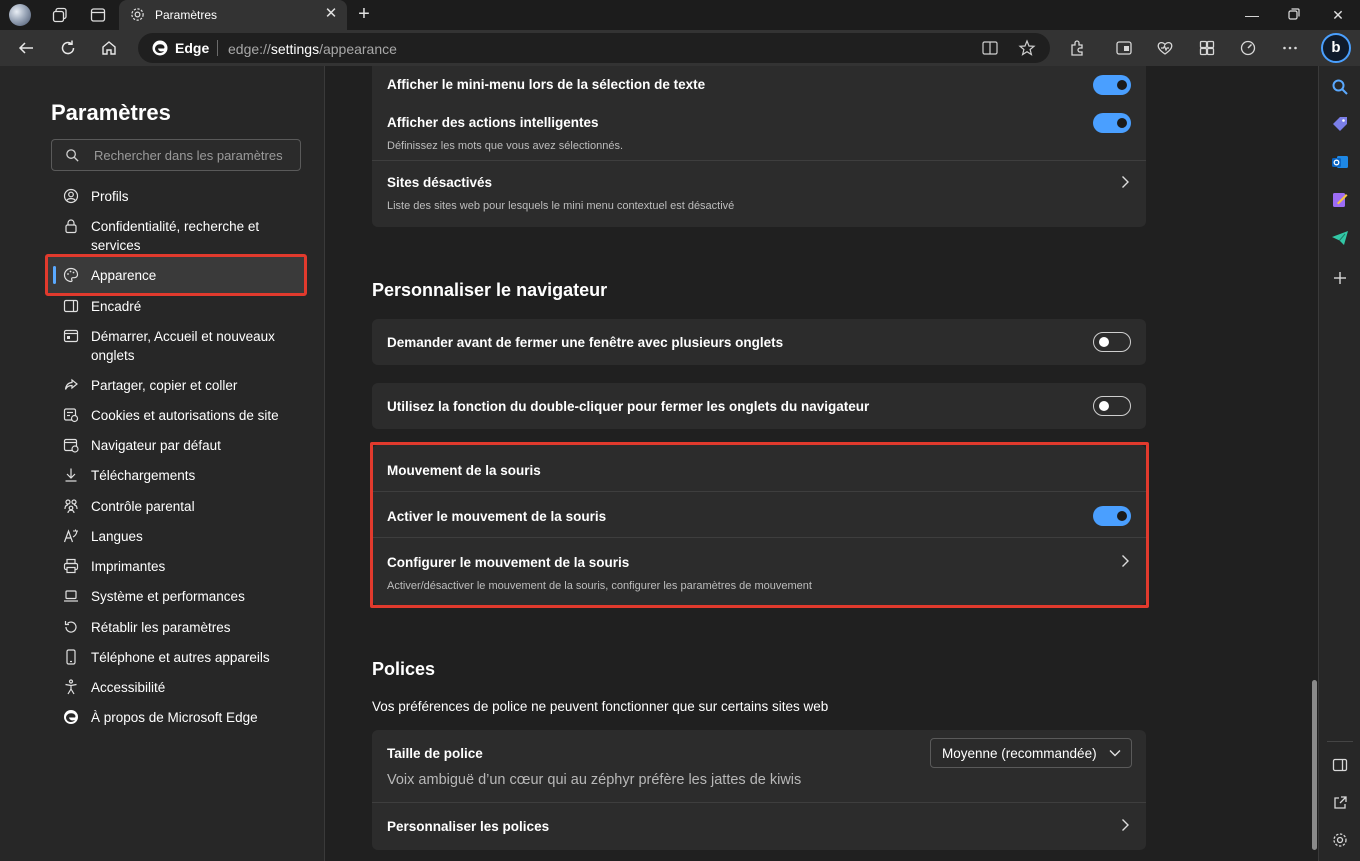 The image size is (1360, 861). I want to click on nav-item-controle-parental: Contrôle parental, so click(175, 506).